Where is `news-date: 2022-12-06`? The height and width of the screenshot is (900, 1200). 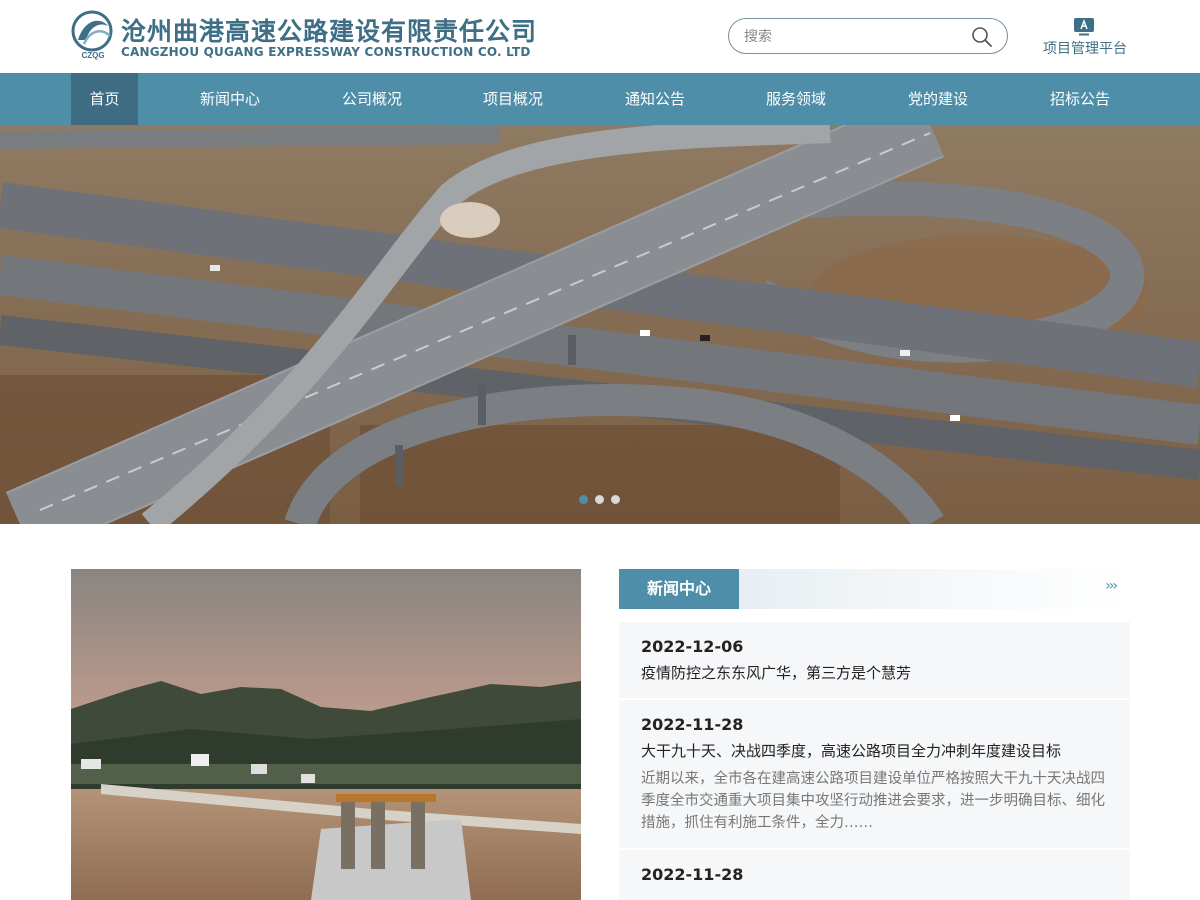
news-date: 2022-12-06 is located at coordinates (692, 646).